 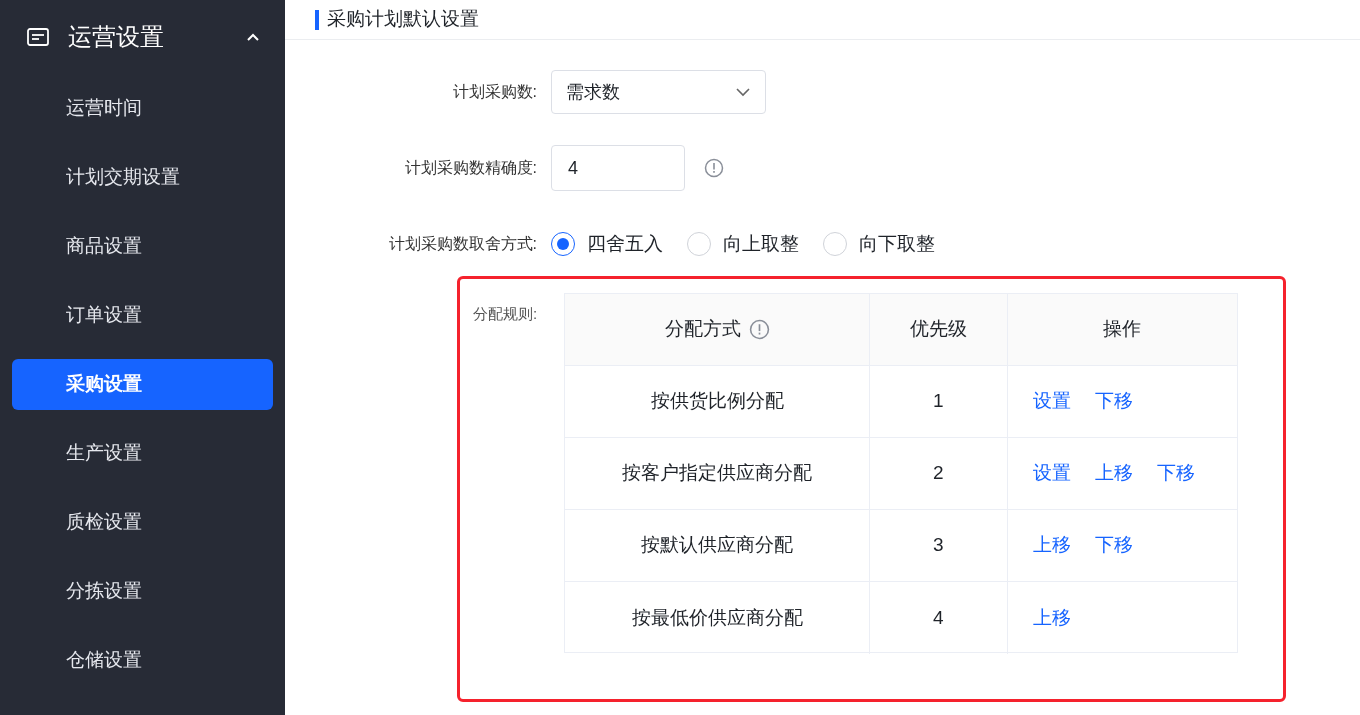 What do you see at coordinates (142, 315) in the screenshot?
I see `menu-item: 订单设置` at bounding box center [142, 315].